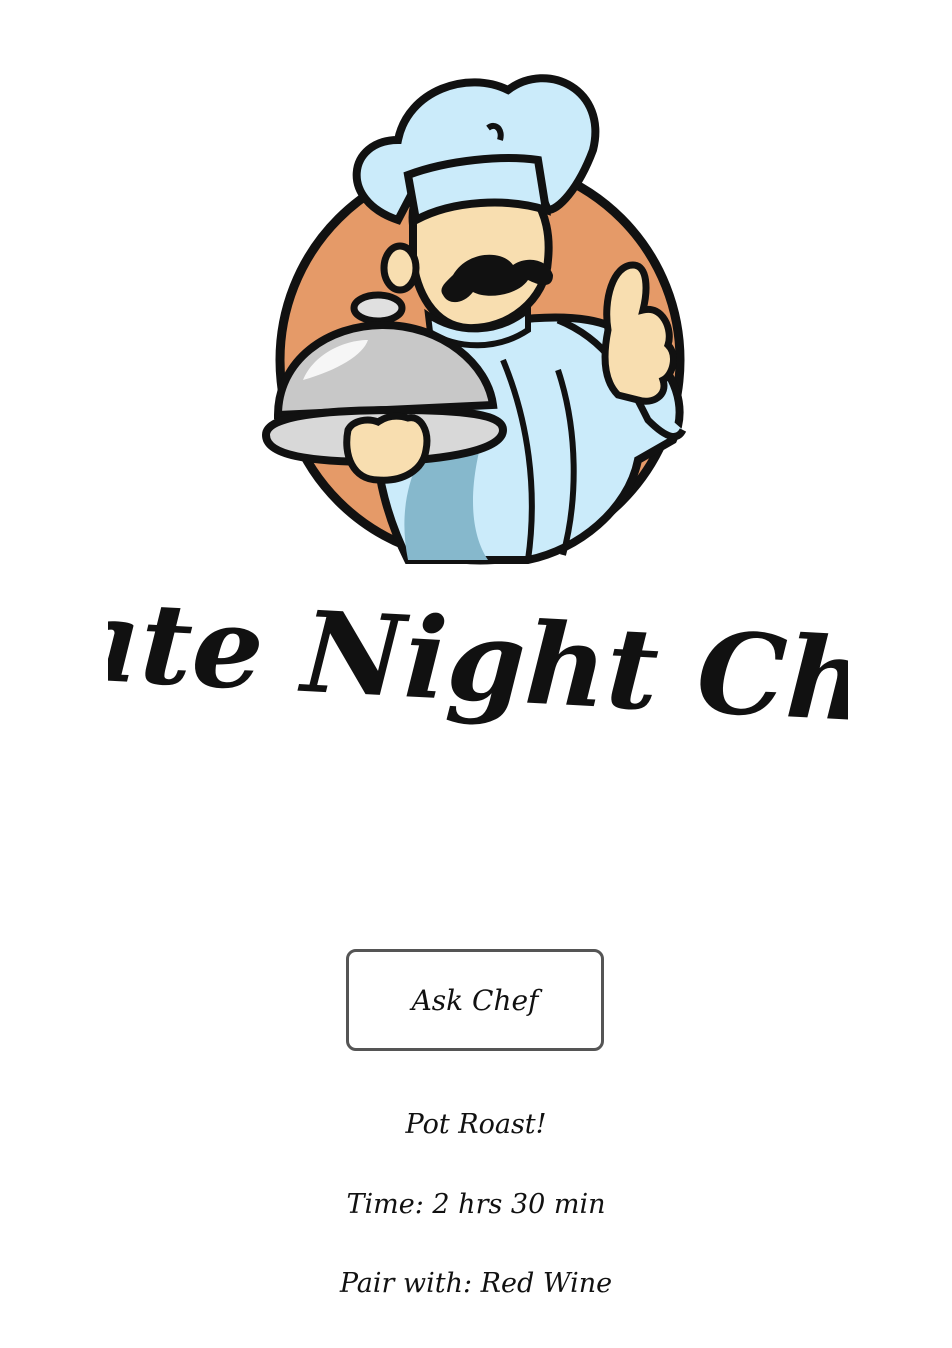 This screenshot has height=1348, width=952. I want to click on logo-wordmark: Date Night Chef, so click(478, 661).